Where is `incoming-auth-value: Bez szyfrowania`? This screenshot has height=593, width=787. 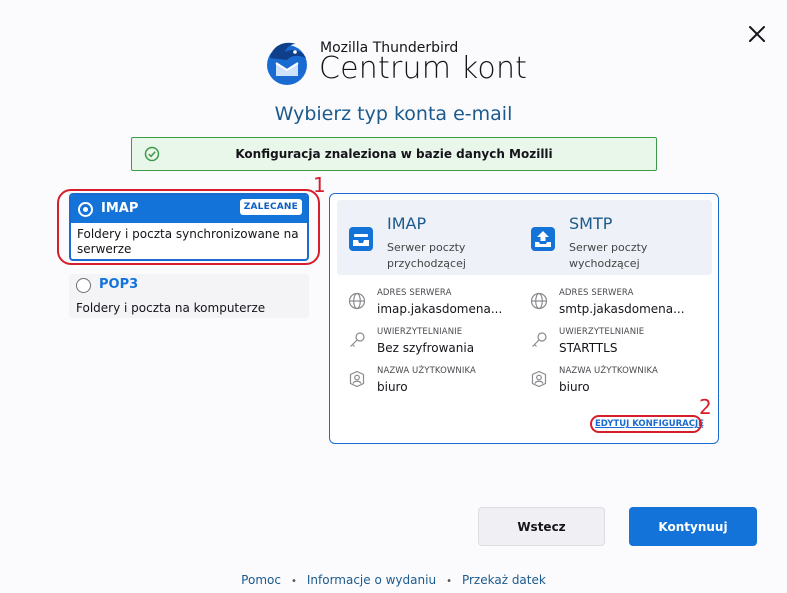 incoming-auth-value: Bez szyfrowania is located at coordinates (426, 348).